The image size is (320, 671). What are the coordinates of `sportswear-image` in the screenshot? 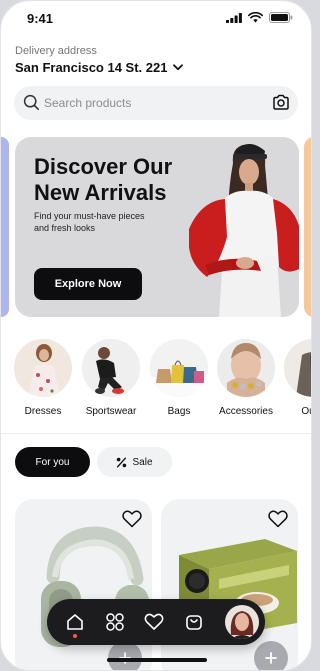 It's located at (111, 368).